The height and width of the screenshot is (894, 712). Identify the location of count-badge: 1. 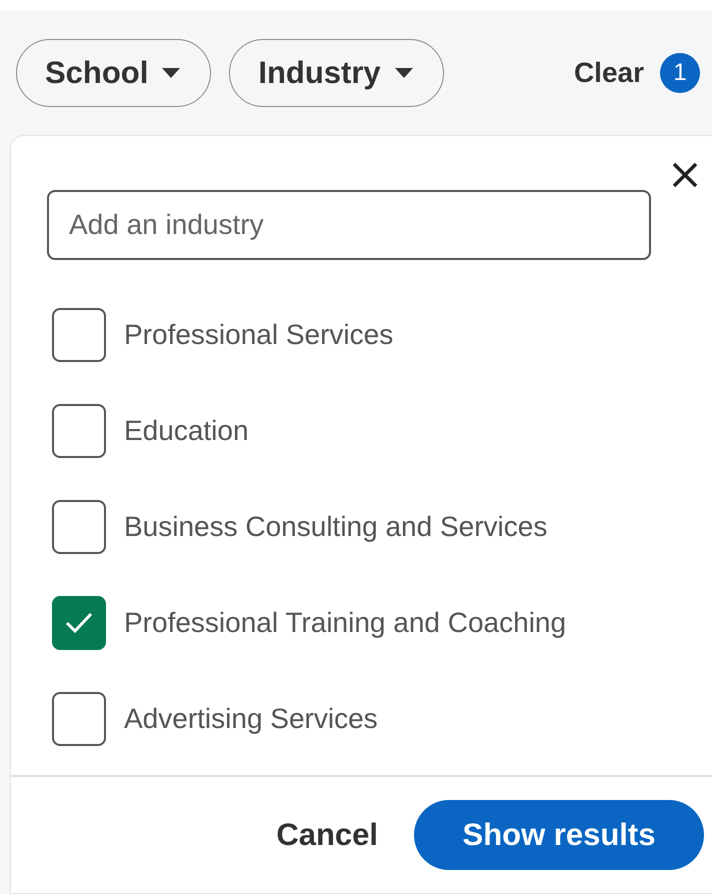
(680, 72).